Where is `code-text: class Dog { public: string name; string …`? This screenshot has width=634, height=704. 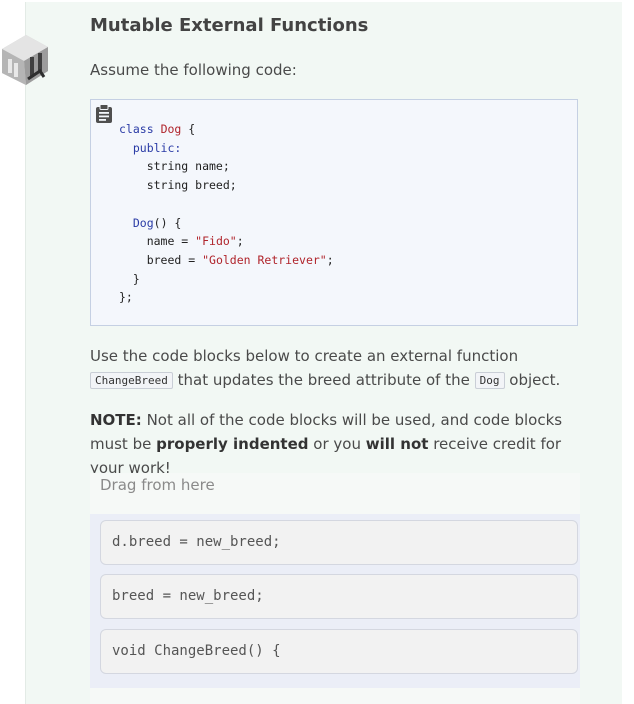 code-text: class Dog { public: string name; string … is located at coordinates (226, 213).